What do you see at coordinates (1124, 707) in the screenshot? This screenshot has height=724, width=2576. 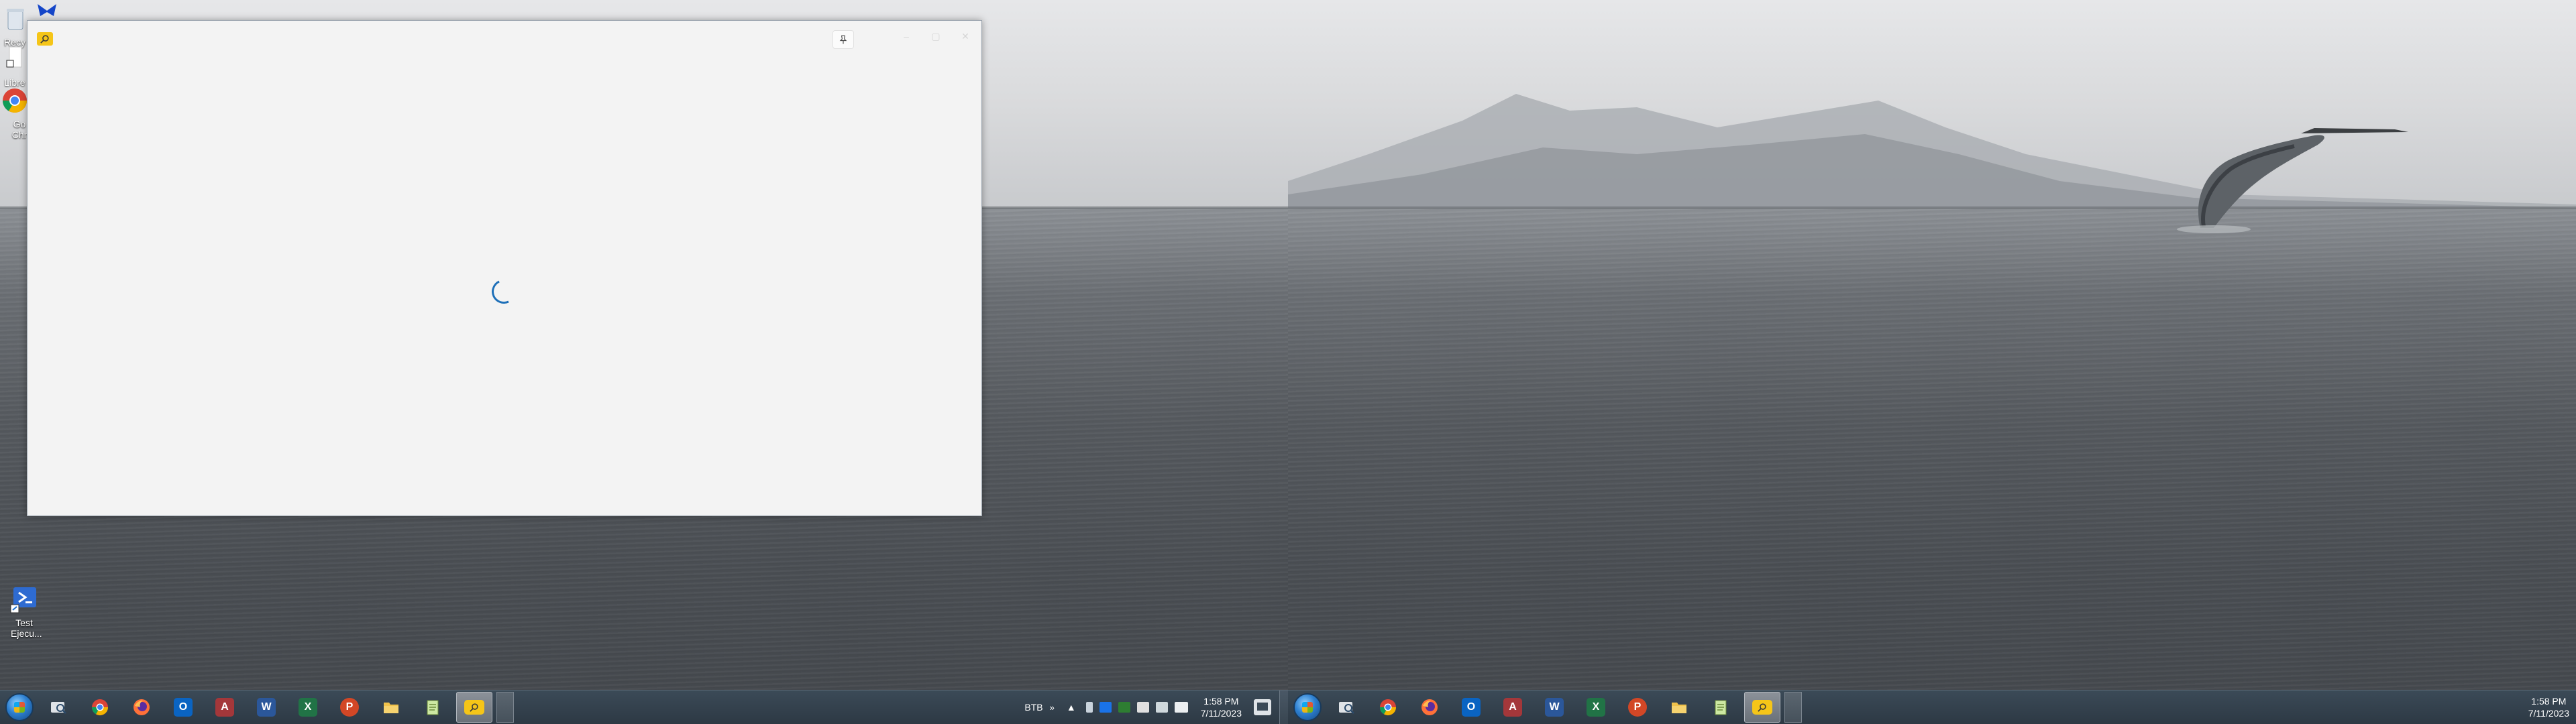 I see `security-icon` at bounding box center [1124, 707].